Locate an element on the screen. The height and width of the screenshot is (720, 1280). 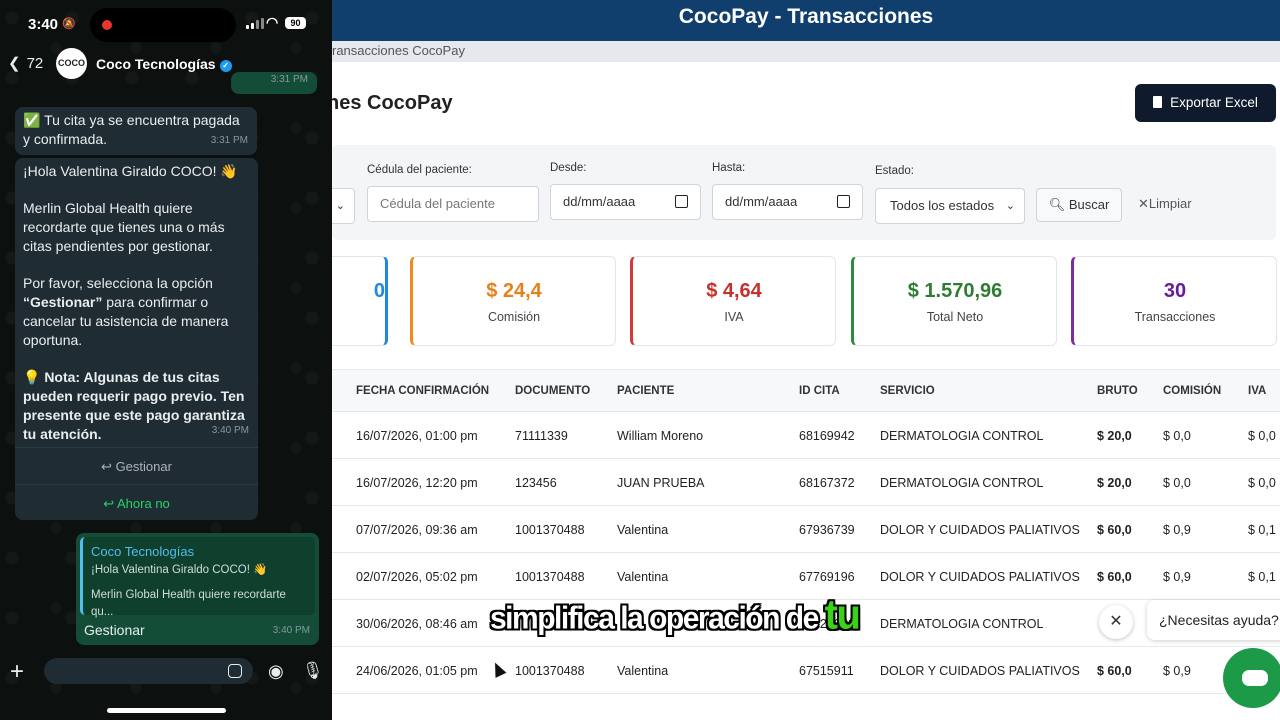
contact-name: Coco Tecnologías ✓ is located at coordinates (164, 64).